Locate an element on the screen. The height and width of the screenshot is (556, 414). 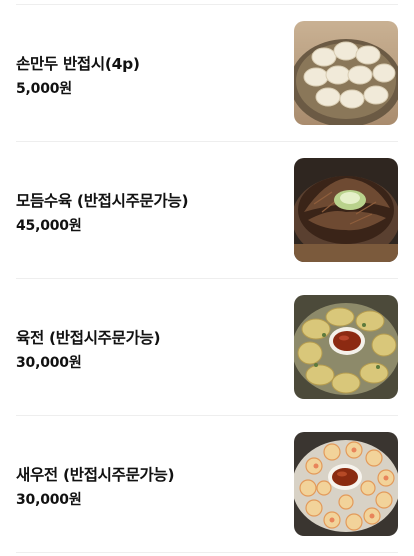
menu-item-price: 5,000원 is located at coordinates (44, 89).